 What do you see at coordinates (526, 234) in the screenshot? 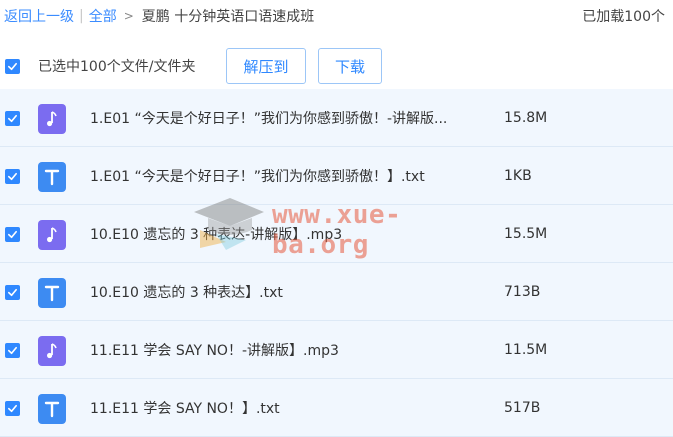
I see `file-size: 15.5M` at bounding box center [526, 234].